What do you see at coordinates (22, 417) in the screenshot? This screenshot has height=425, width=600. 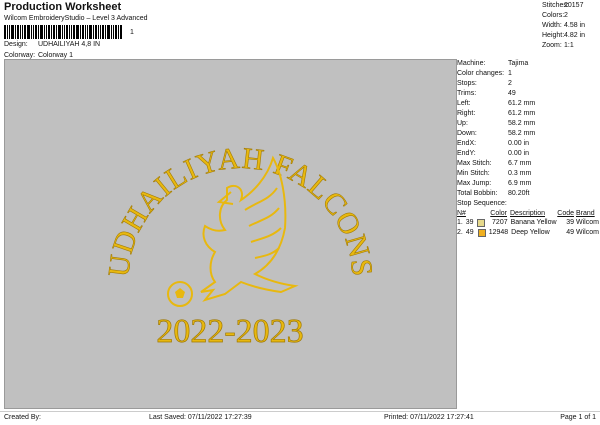 I see `created-by: Created By:` at bounding box center [22, 417].